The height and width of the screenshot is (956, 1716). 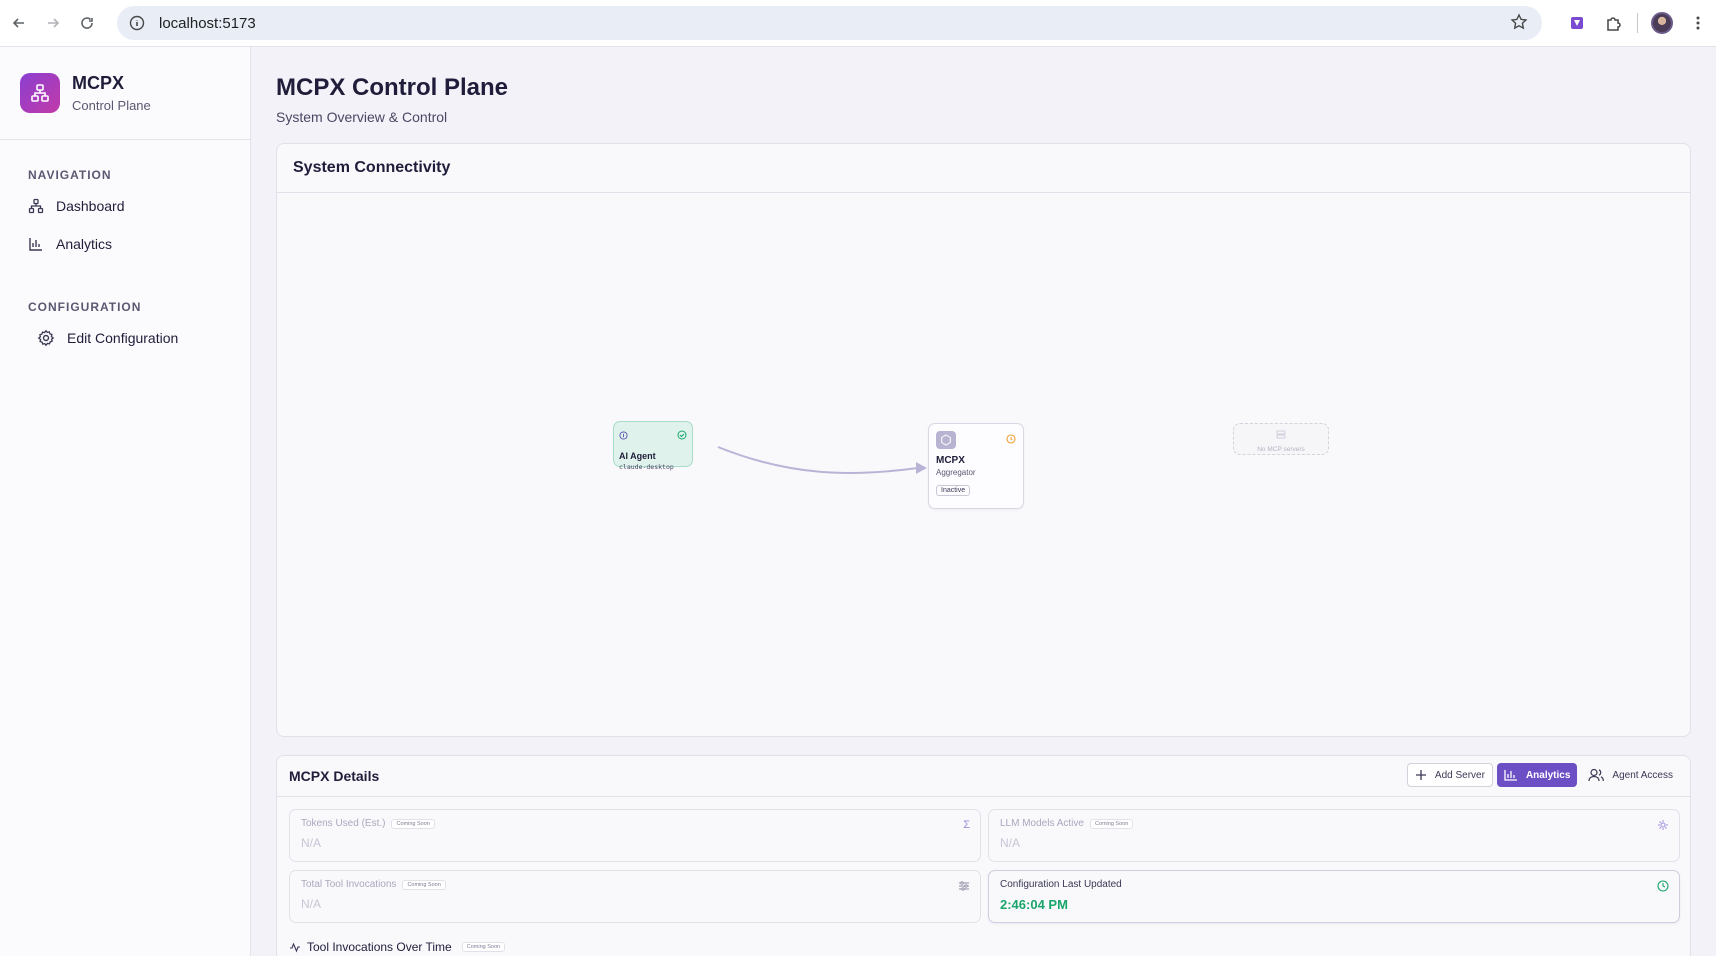 What do you see at coordinates (964, 887) in the screenshot?
I see `sliders-icon` at bounding box center [964, 887].